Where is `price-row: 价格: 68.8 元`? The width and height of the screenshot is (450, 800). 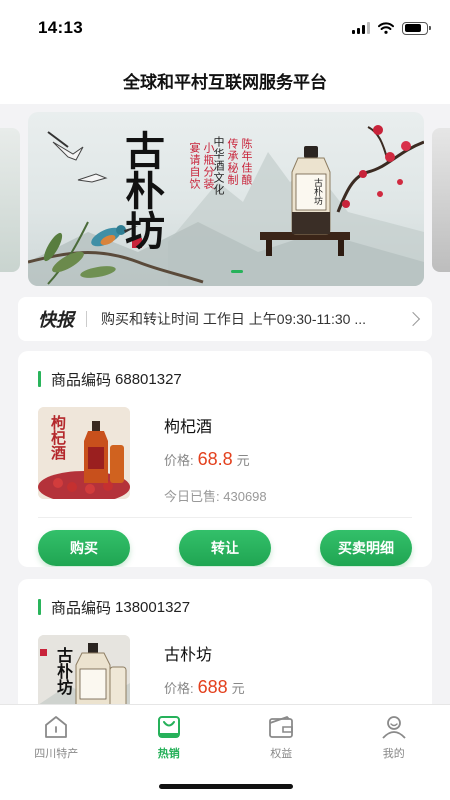 price-row: 价格: 68.8 元 is located at coordinates (215, 459).